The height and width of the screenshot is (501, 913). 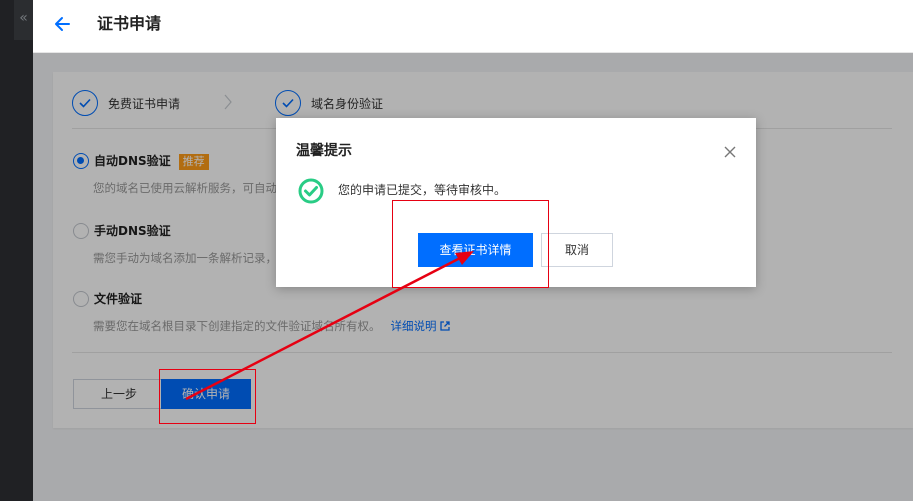 What do you see at coordinates (577, 250) in the screenshot?
I see `cancel-button: 取消` at bounding box center [577, 250].